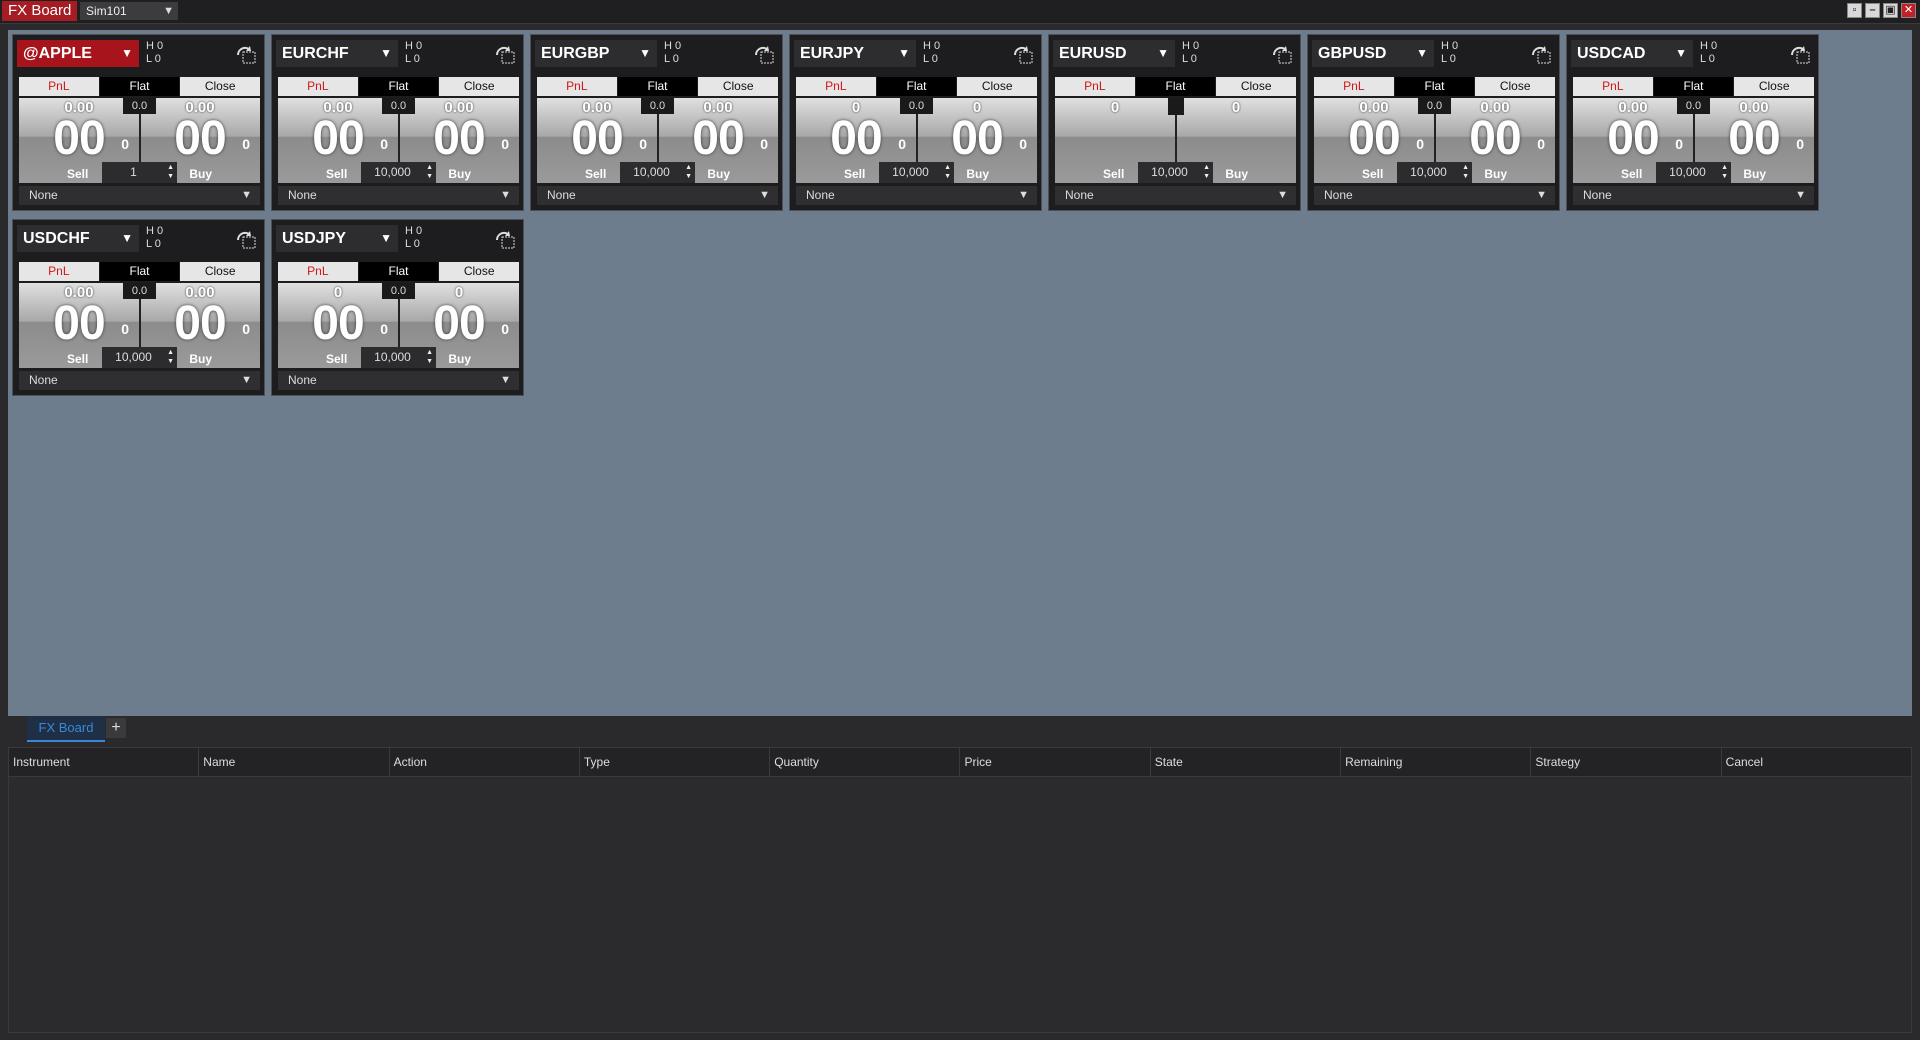 The height and width of the screenshot is (1040, 1920). I want to click on instrument-select: USDCAD ▼, so click(1632, 53).